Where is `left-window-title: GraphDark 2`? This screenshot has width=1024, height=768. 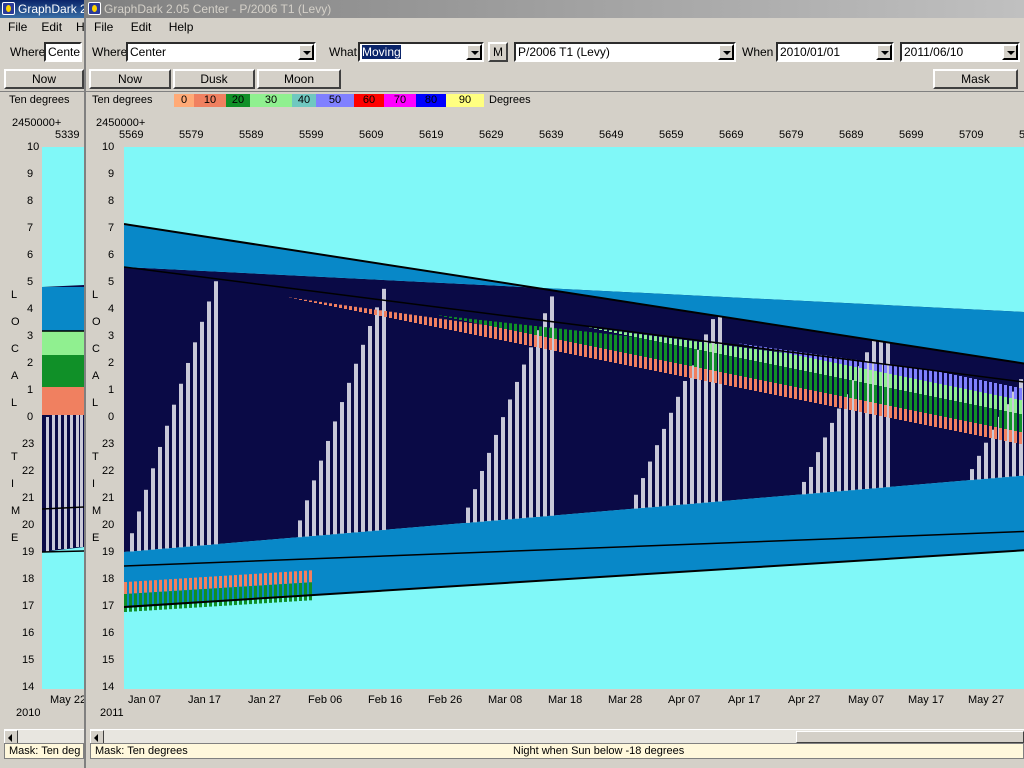
left-window-title: GraphDark 2 is located at coordinates (52, 9).